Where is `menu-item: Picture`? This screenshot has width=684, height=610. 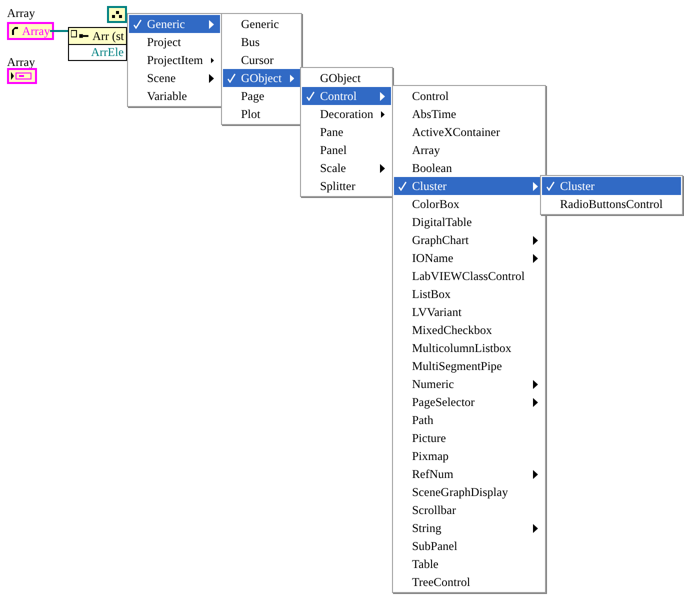 menu-item: Picture is located at coordinates (469, 438).